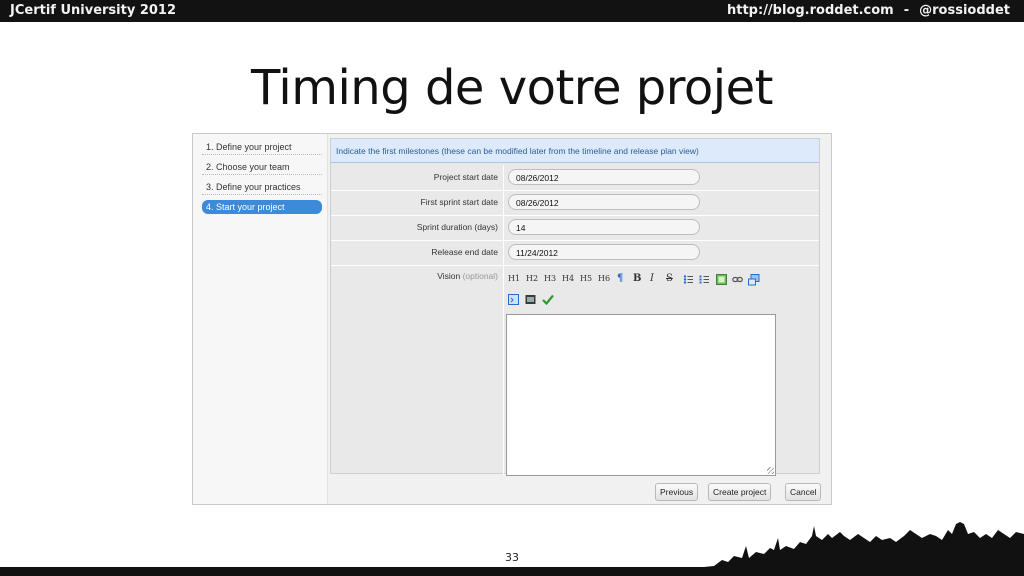  Describe the element at coordinates (637, 279) in the screenshot. I see `bold-button: B` at that location.